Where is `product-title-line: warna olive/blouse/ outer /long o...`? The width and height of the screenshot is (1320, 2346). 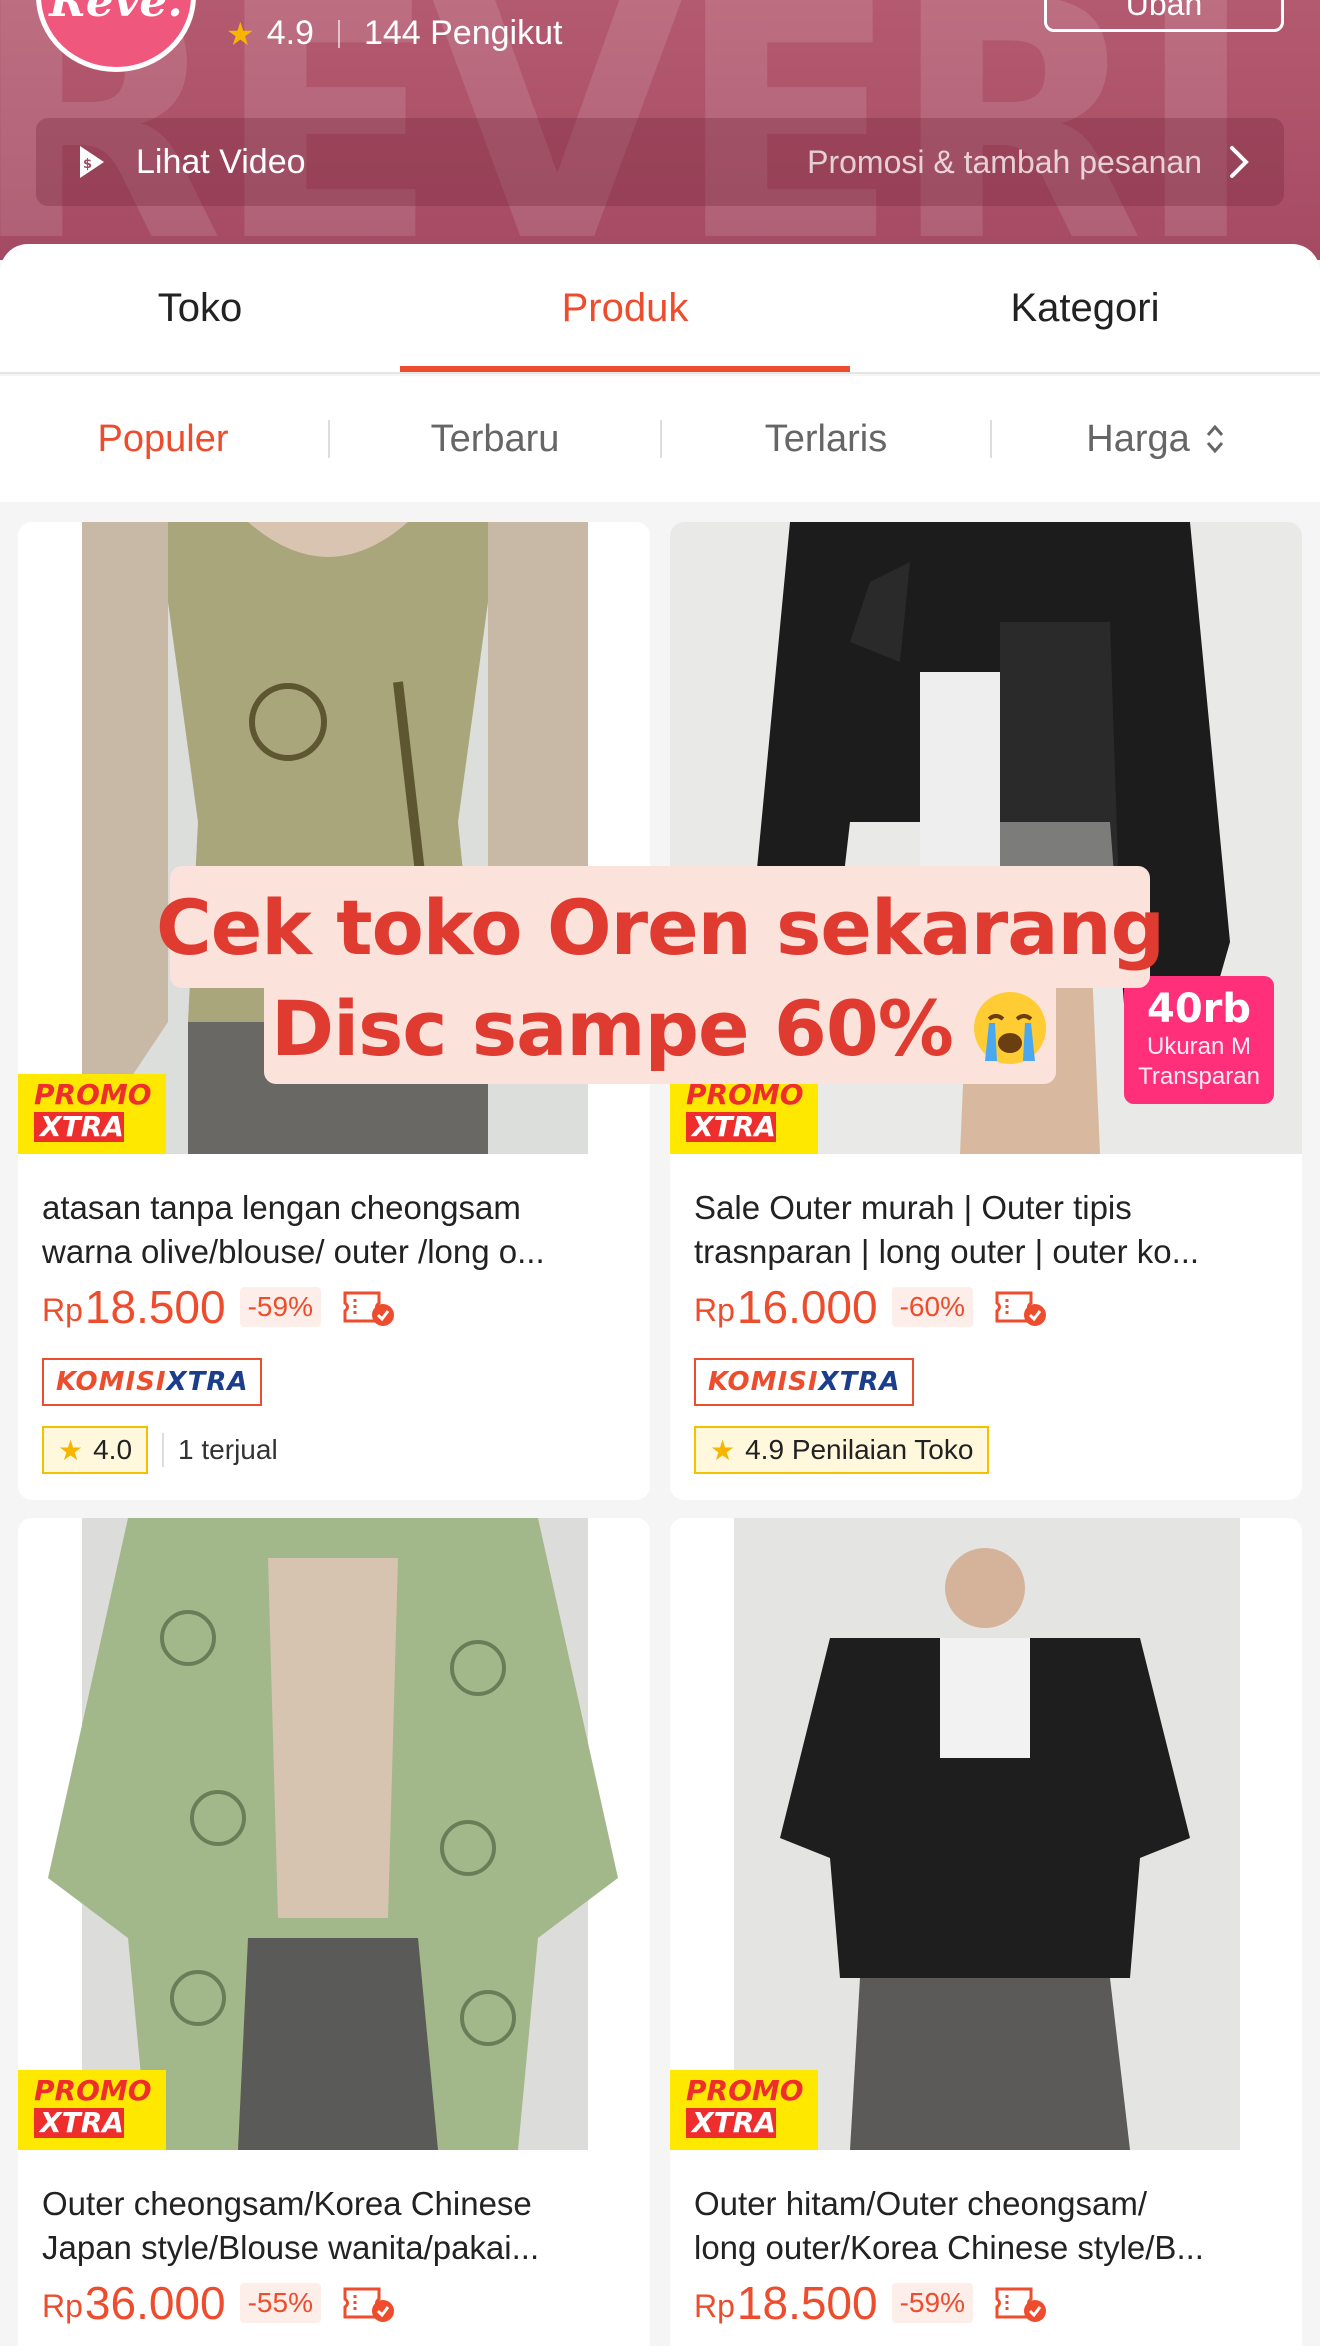 product-title-line: warna olive/blouse/ outer /long o... is located at coordinates (293, 1251).